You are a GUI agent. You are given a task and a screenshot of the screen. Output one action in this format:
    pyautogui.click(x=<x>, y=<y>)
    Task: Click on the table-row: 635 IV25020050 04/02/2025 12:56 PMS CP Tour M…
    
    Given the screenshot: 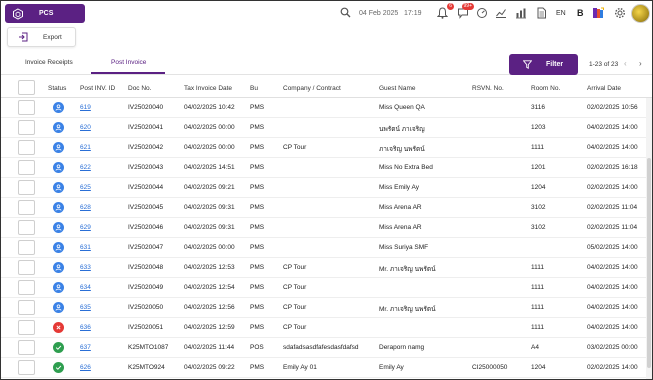 What is the action you would take?
    pyautogui.click(x=323, y=308)
    